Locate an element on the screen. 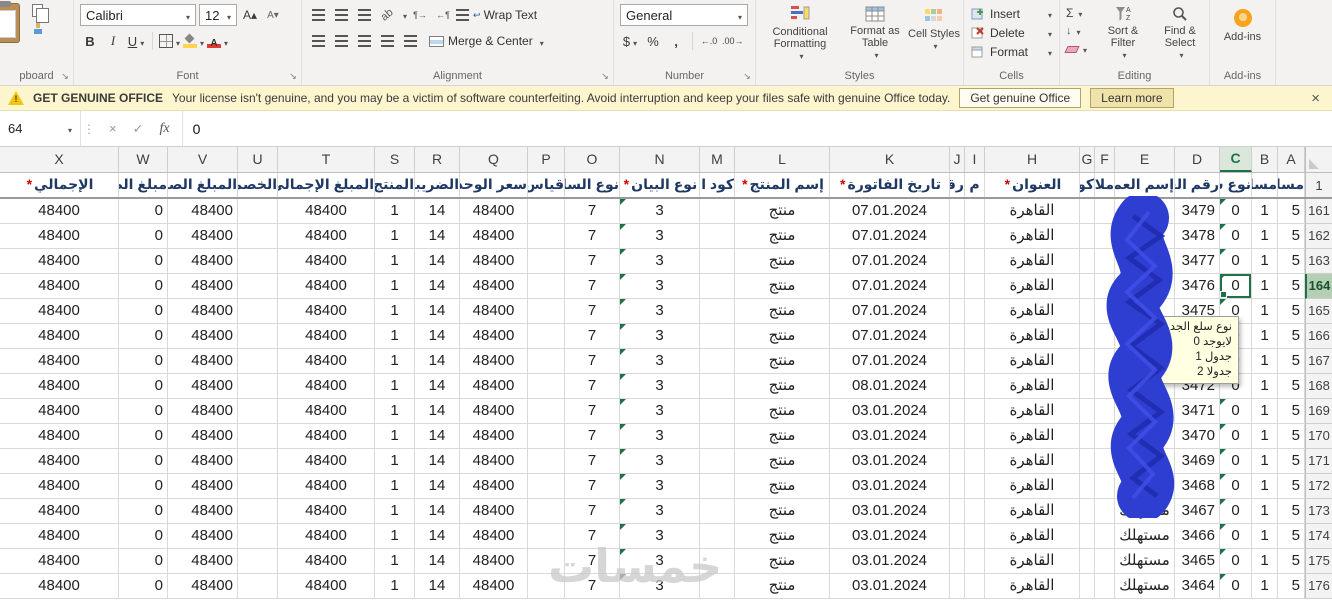 The height and width of the screenshot is (607, 1332). cell-F165 is located at coordinates (1105, 311).